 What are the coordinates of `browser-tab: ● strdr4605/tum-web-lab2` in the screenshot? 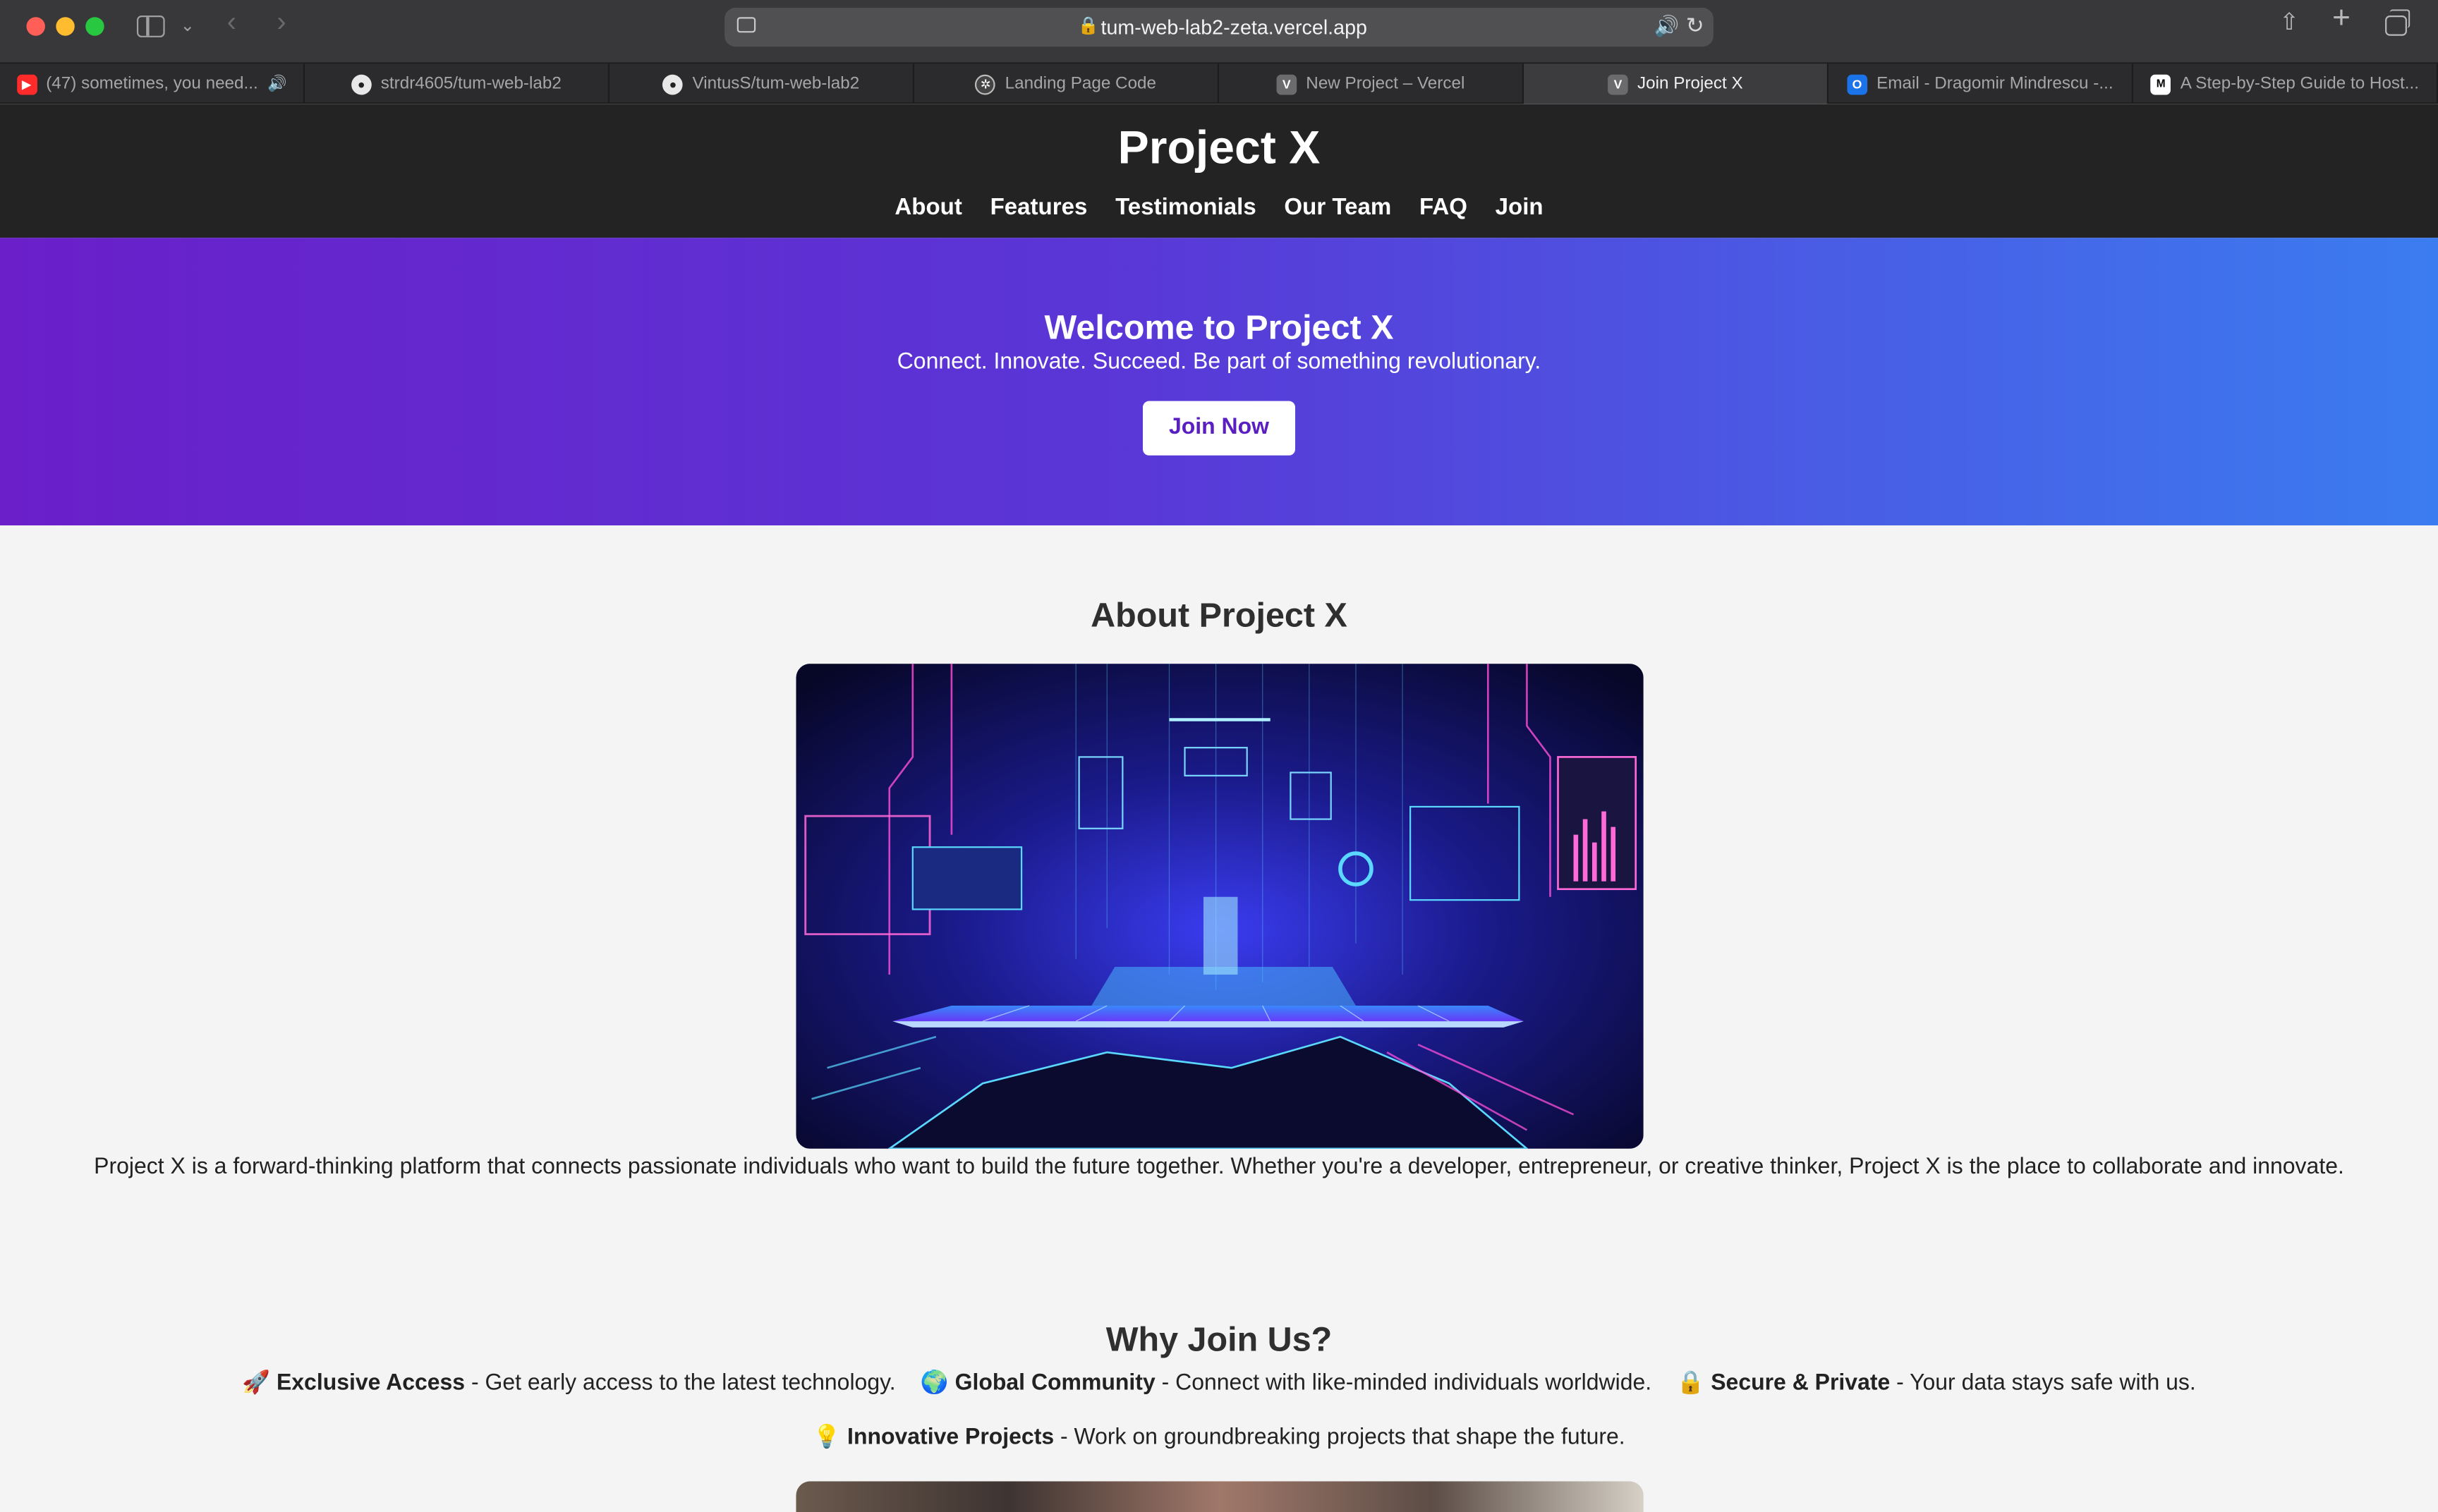 It's located at (457, 83).